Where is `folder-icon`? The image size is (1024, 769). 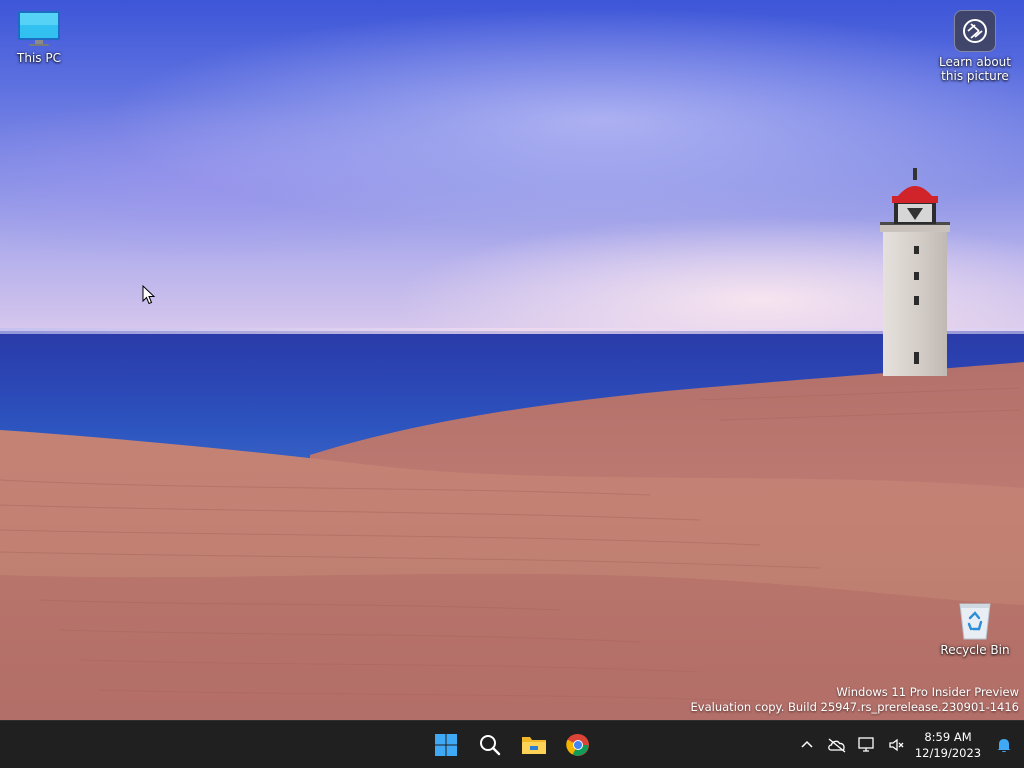 folder-icon is located at coordinates (534, 745).